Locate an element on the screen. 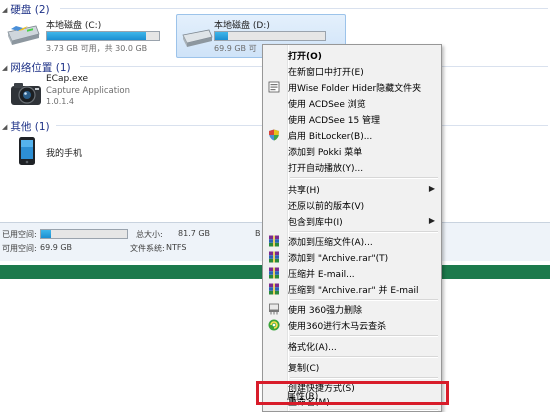  menu-item-copy: 复制(C) is located at coordinates (352, 367).